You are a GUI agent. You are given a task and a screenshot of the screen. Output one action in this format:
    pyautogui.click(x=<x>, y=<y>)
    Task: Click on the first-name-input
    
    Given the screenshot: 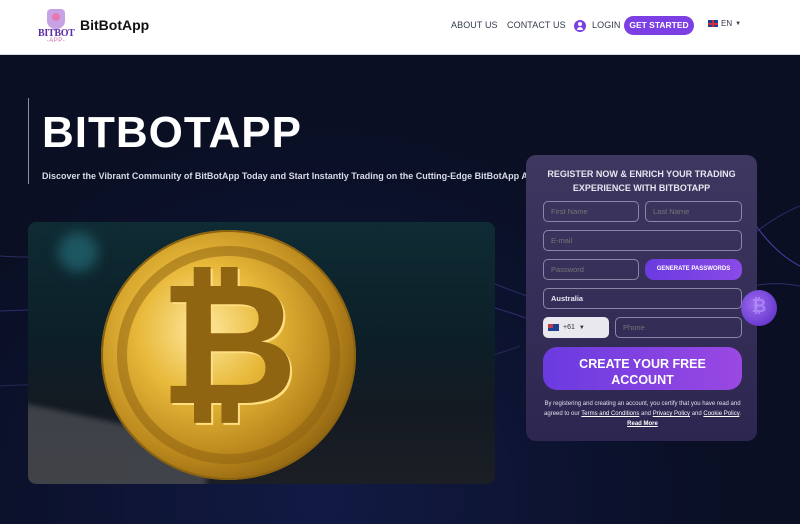 What is the action you would take?
    pyautogui.click(x=591, y=211)
    